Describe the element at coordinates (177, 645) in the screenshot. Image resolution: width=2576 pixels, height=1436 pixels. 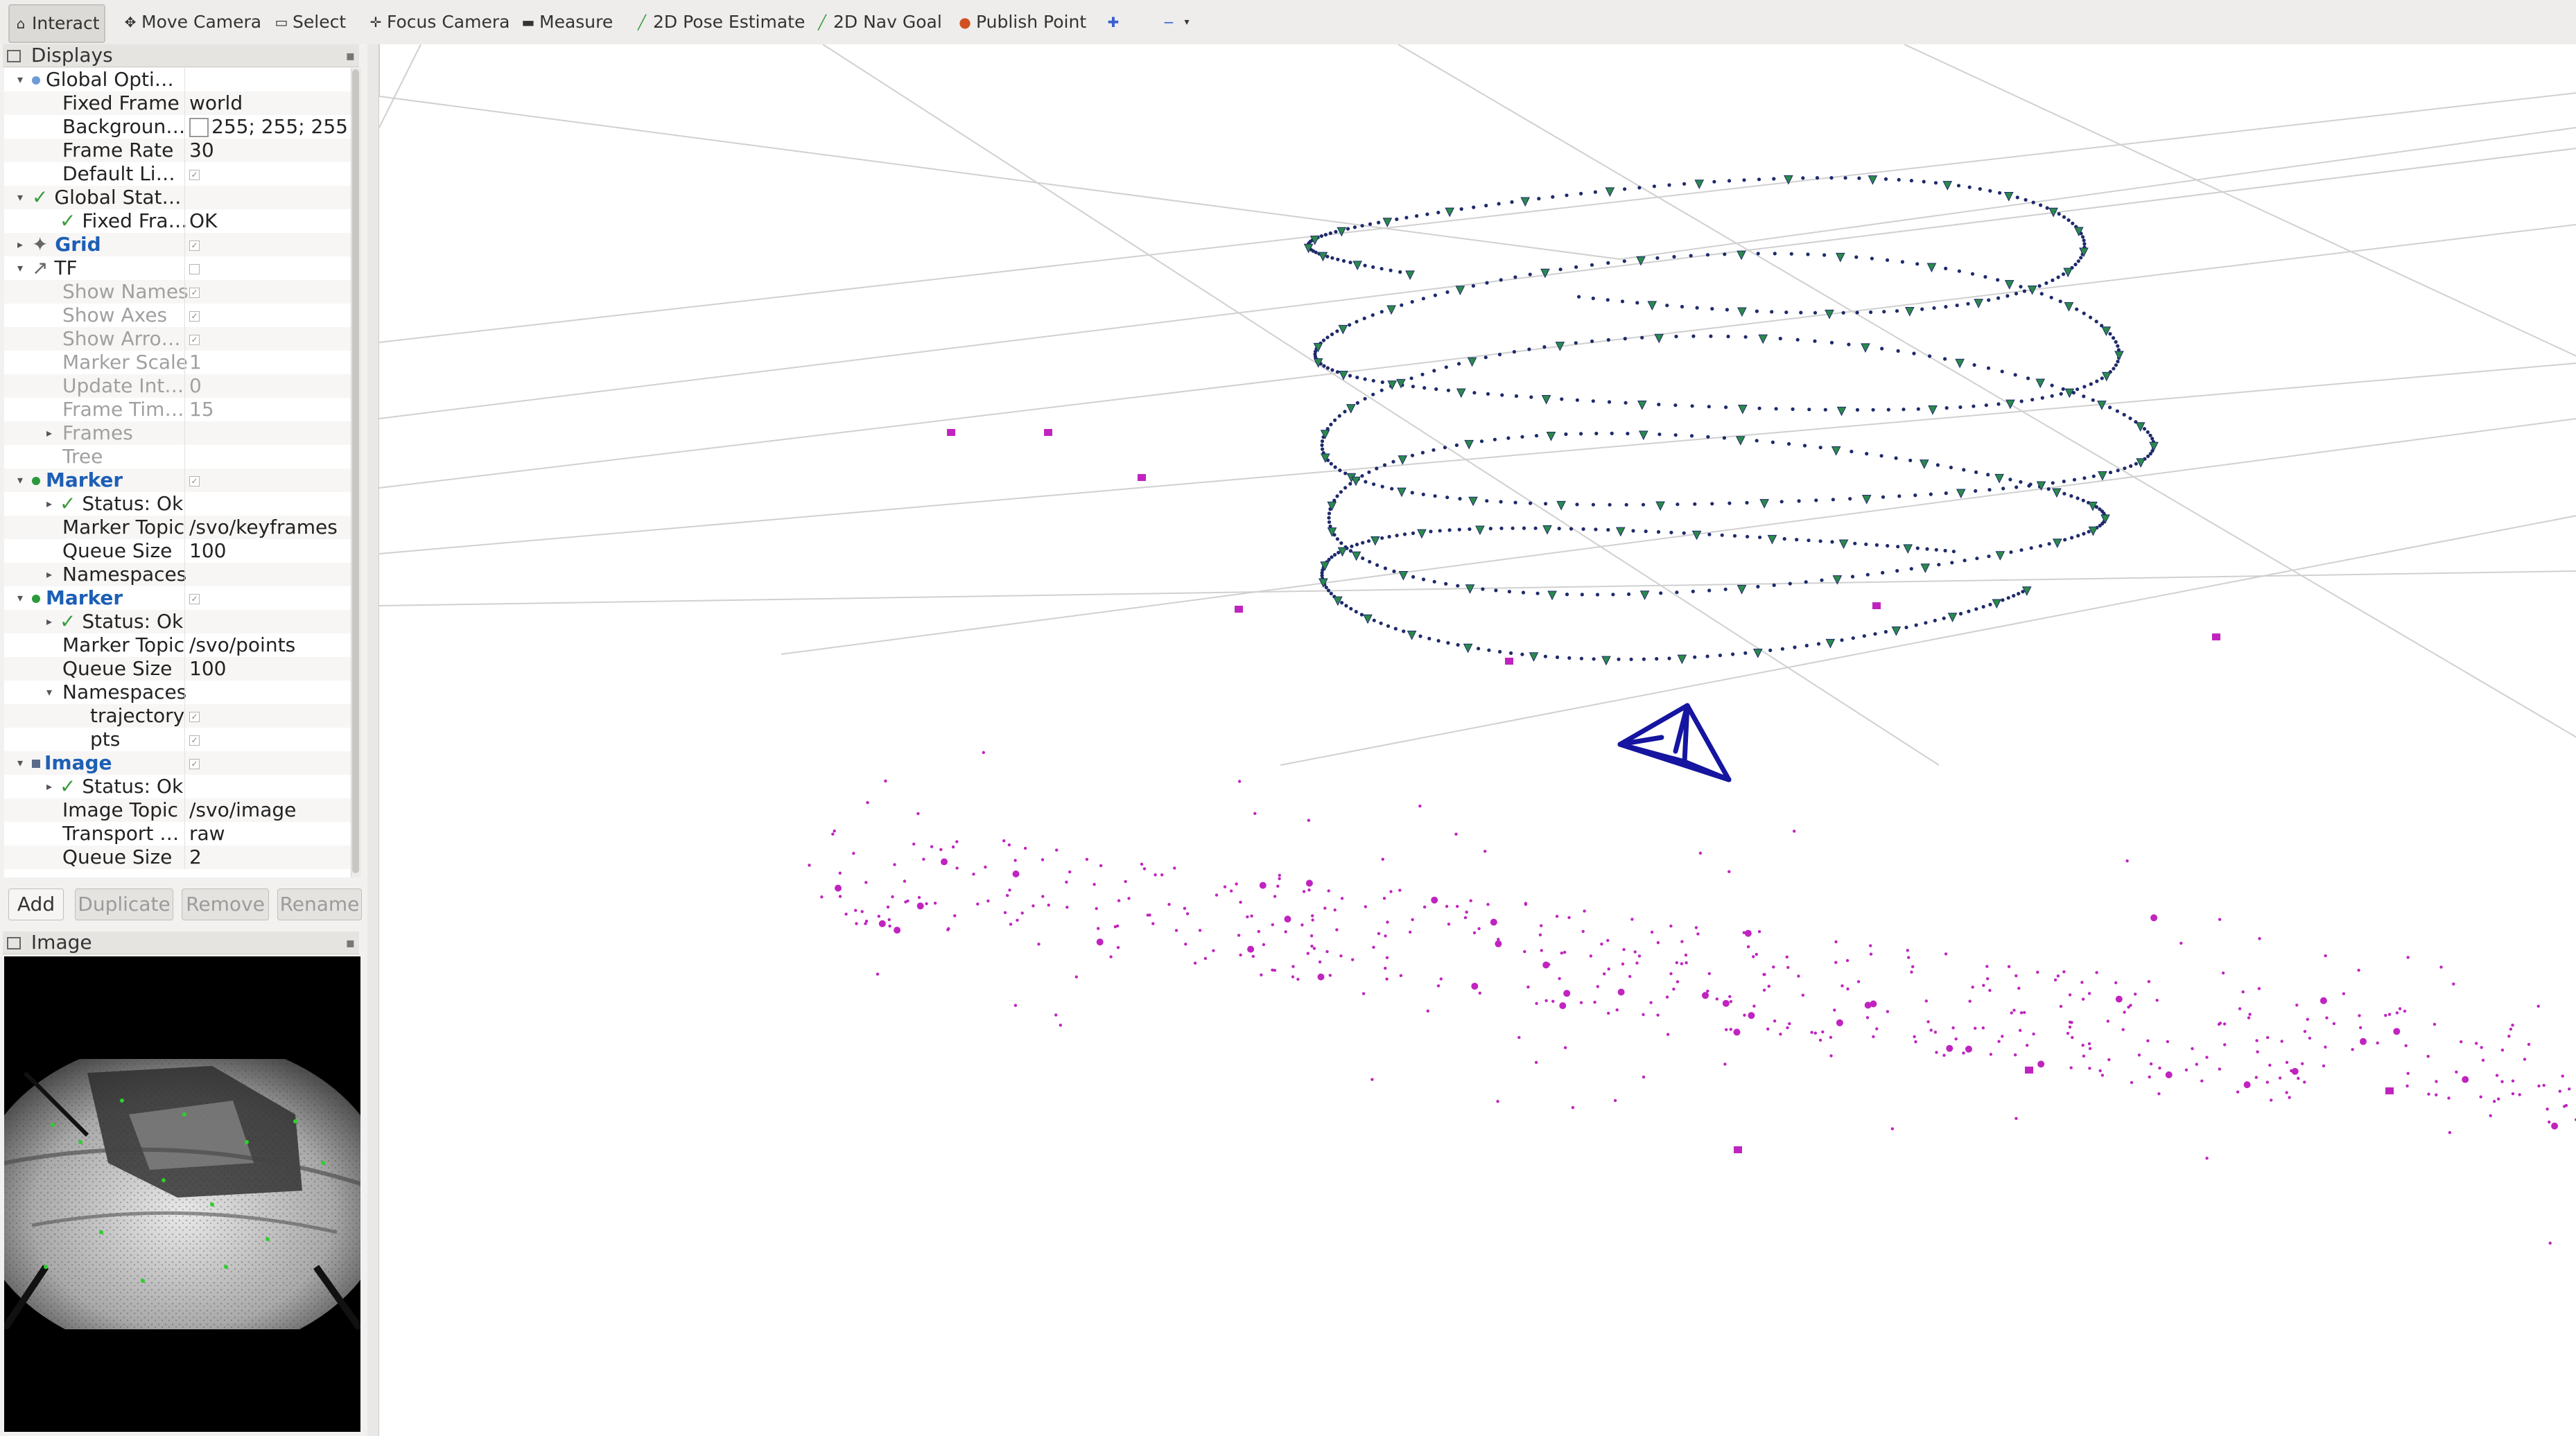
I see `tree-row-marker-topic: Marker Topic /svo/points` at that location.